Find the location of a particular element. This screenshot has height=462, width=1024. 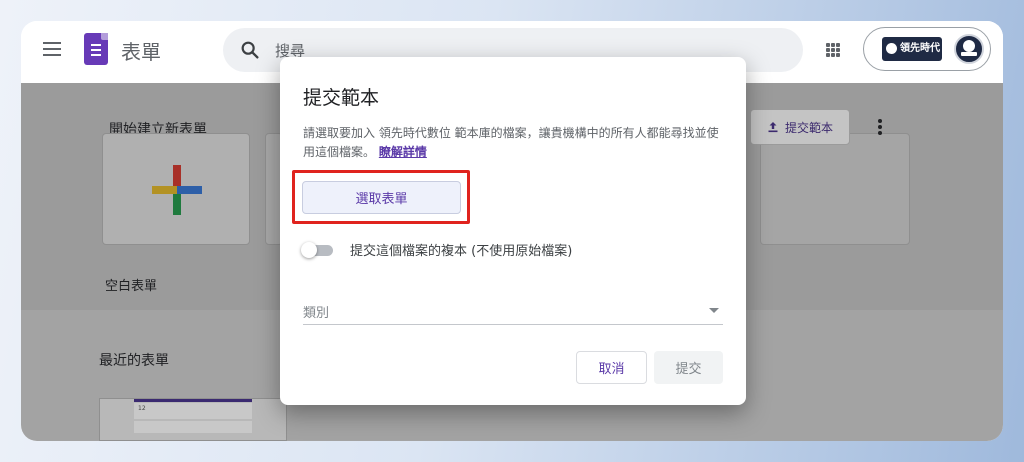

submit-template-button: 提交範本 is located at coordinates (800, 127).